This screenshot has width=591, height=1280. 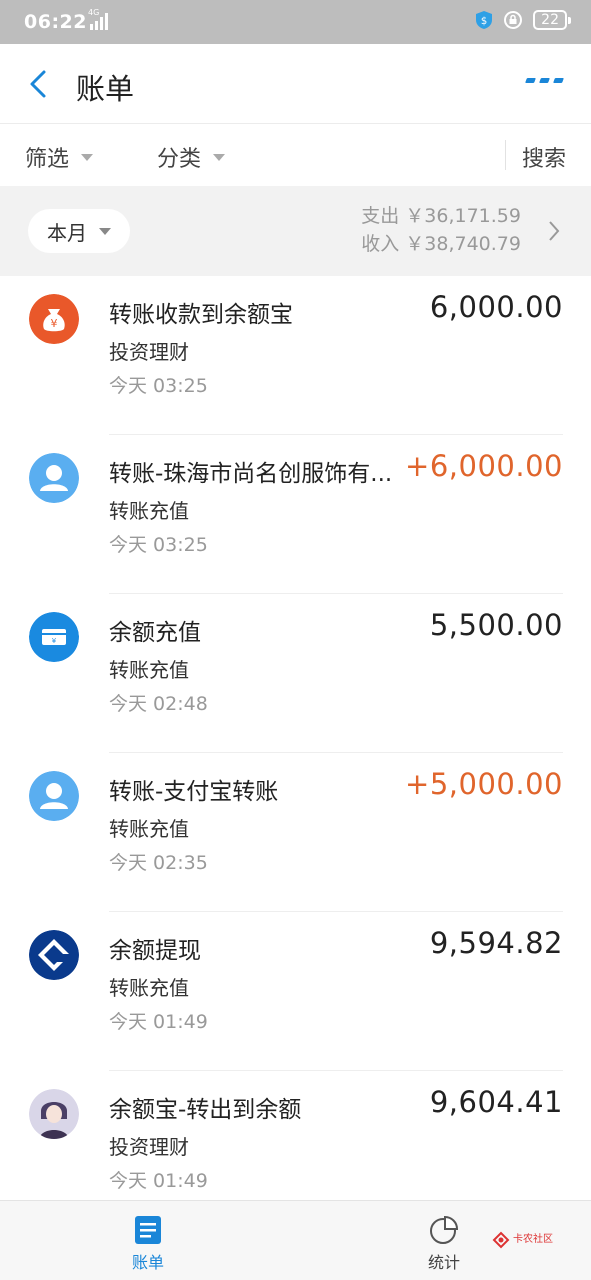 What do you see at coordinates (155, 951) in the screenshot?
I see `transaction-title: 余额提现` at bounding box center [155, 951].